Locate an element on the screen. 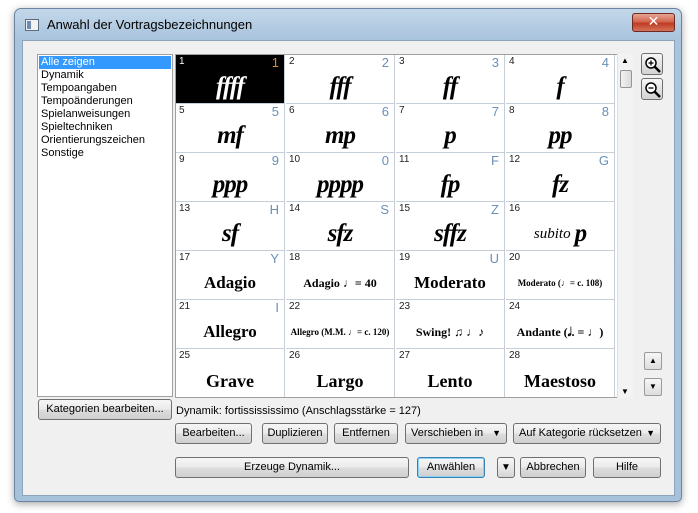  expression-cell: 2 2 fff is located at coordinates (340, 79).